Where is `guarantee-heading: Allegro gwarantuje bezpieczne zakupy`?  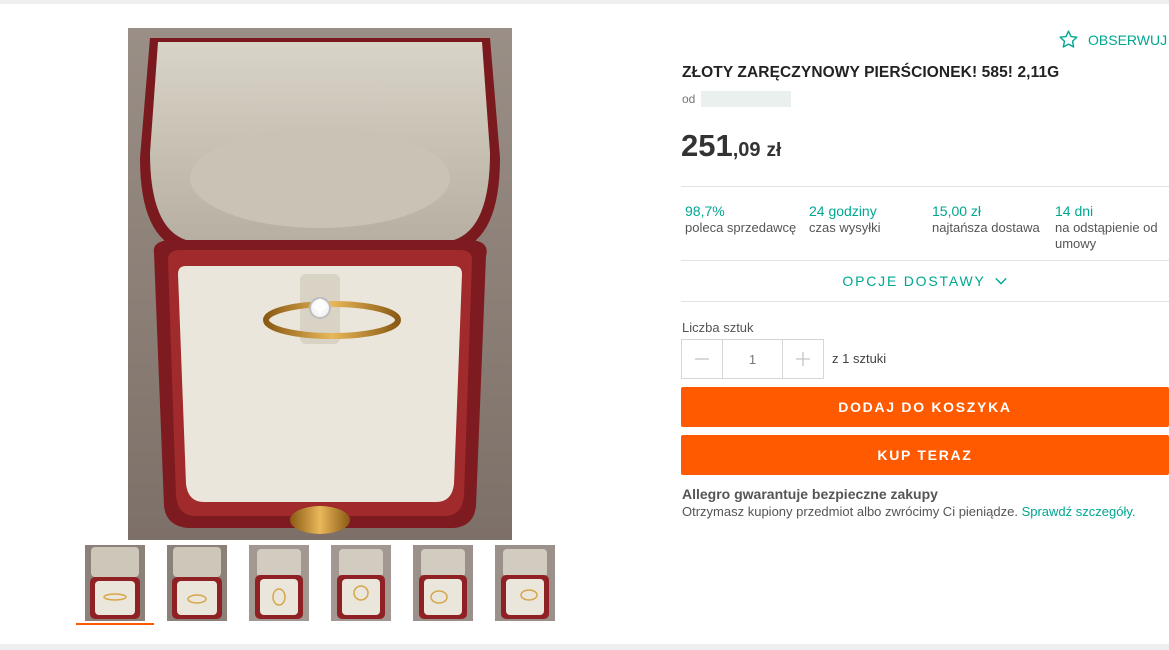 guarantee-heading: Allegro gwarantuje bezpieczne zakupy is located at coordinates (810, 494).